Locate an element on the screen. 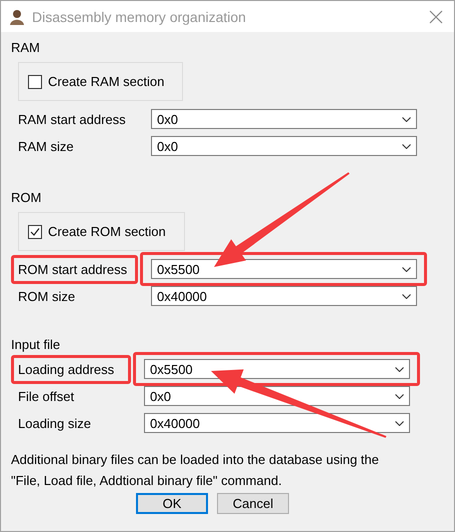  section-title: RAM is located at coordinates (26, 48).